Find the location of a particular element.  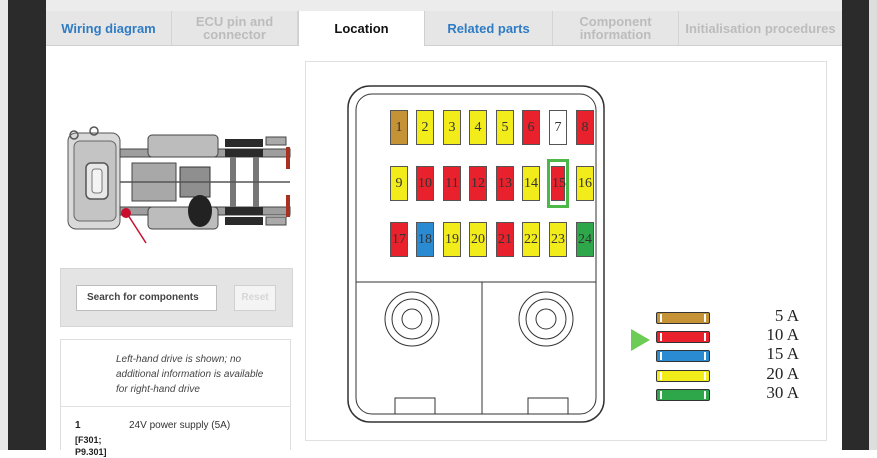

fuse-2: 2 is located at coordinates (425, 127).